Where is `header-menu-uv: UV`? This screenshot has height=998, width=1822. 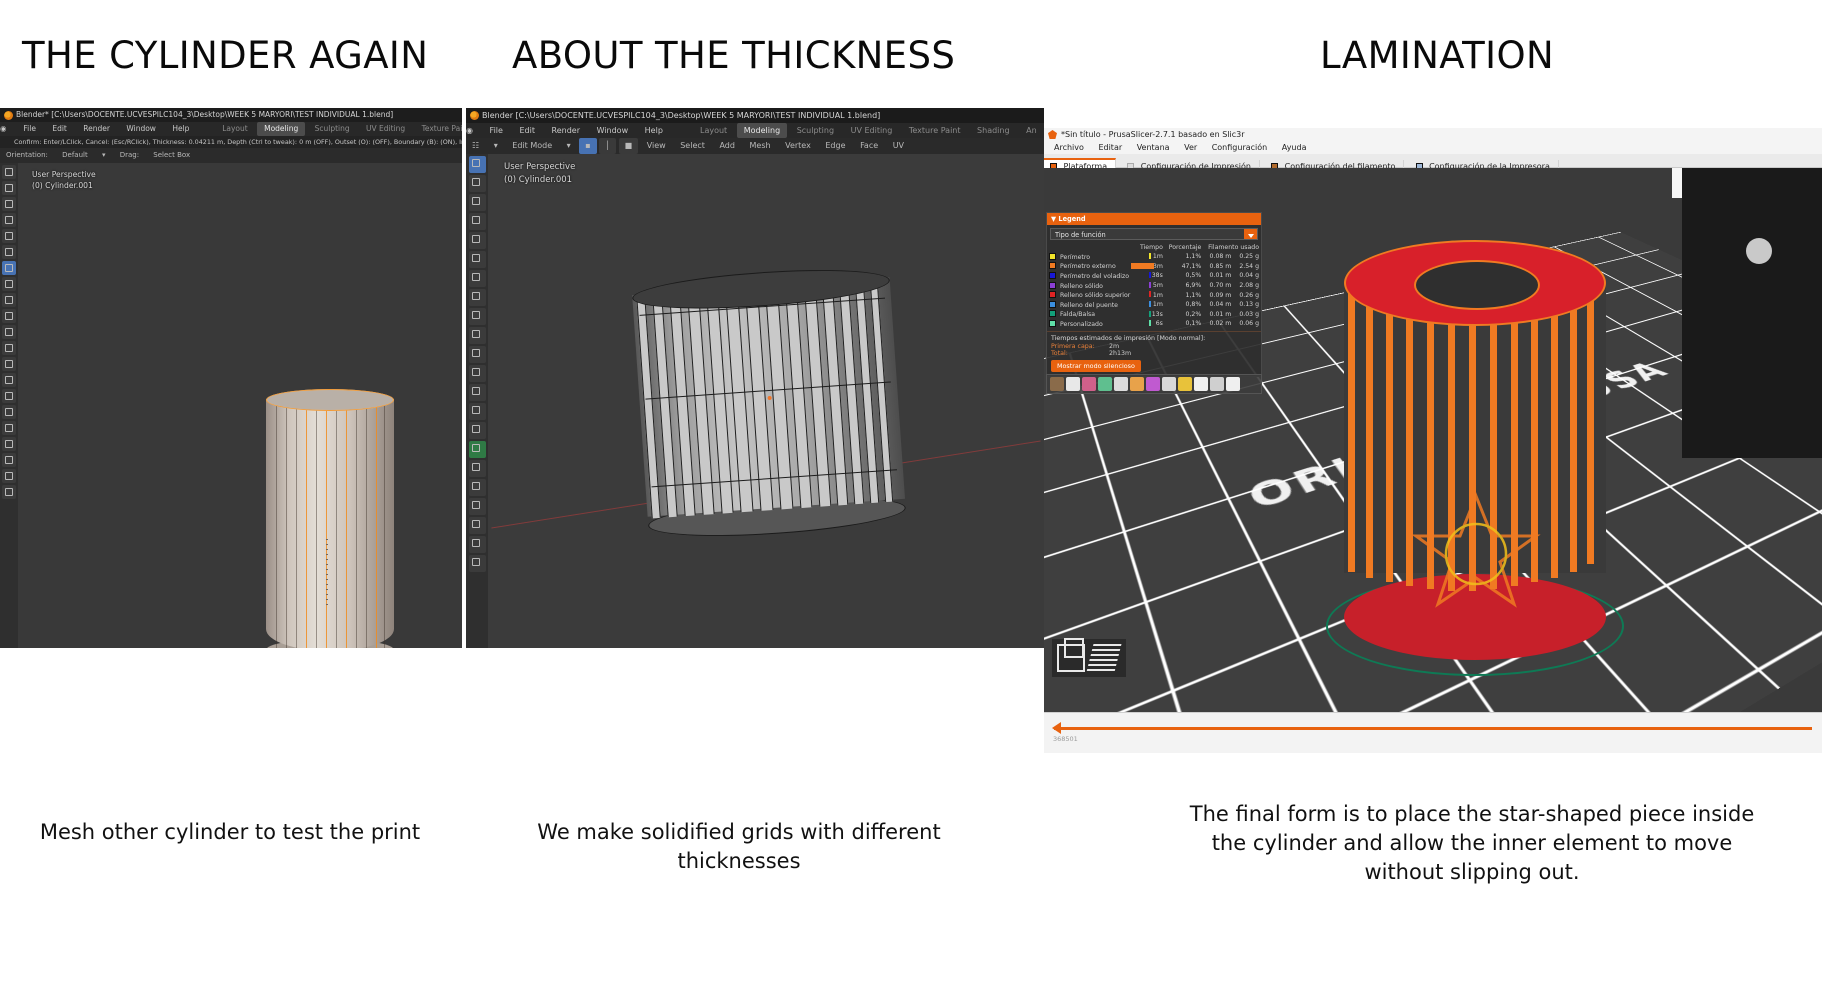 header-menu-uv: UV is located at coordinates (898, 146).